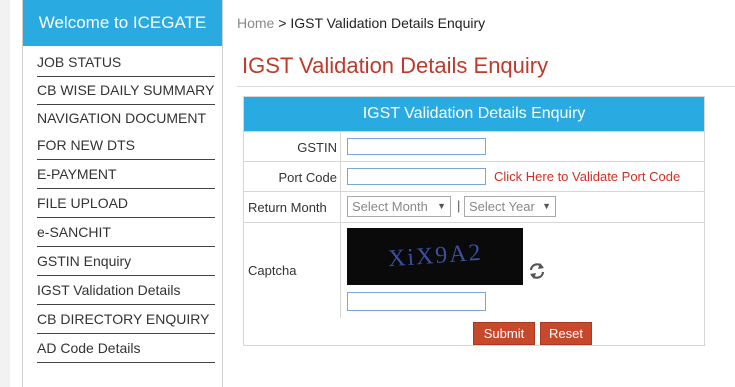 The image size is (735, 387). I want to click on sidebar-item-igst-validation: IGST Validation Details, so click(126, 290).